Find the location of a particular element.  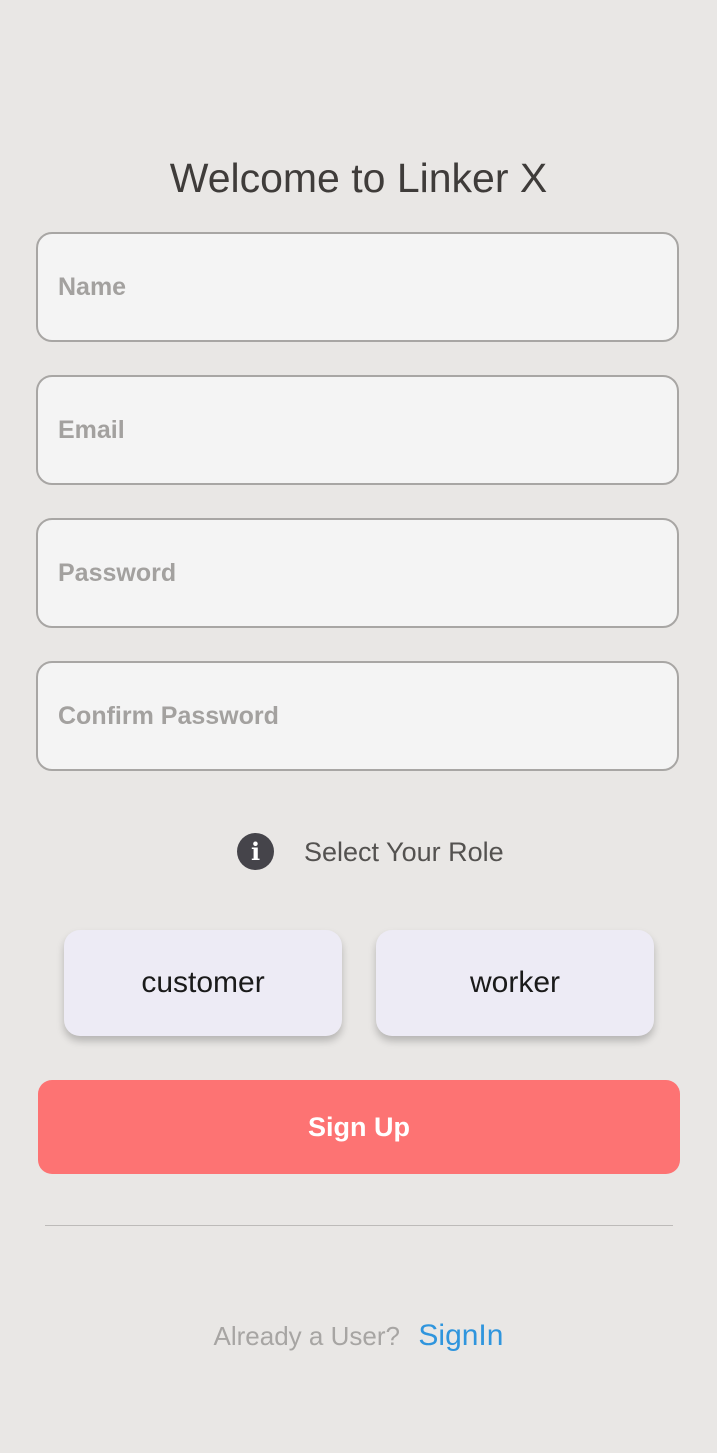

select-role-label: Select Your Role is located at coordinates (404, 852).